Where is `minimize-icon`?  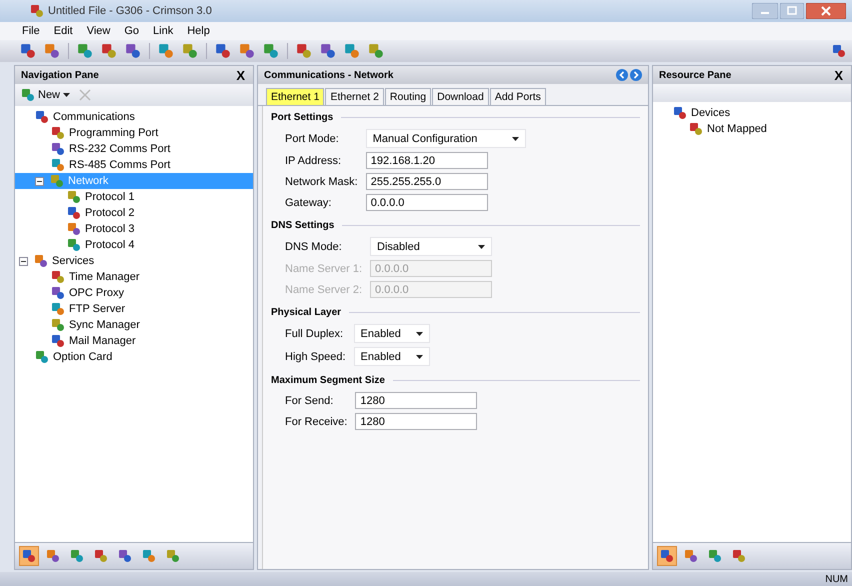 minimize-icon is located at coordinates (765, 11).